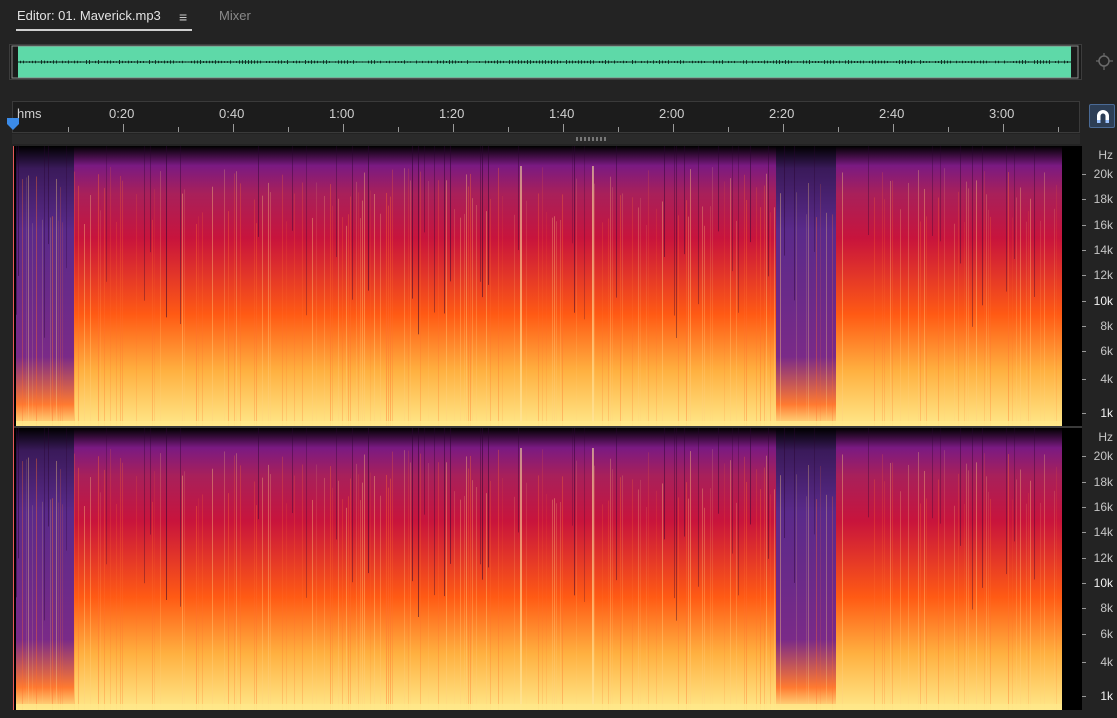 The image size is (1117, 718). I want to click on timeline-label: 1:40, so click(562, 113).